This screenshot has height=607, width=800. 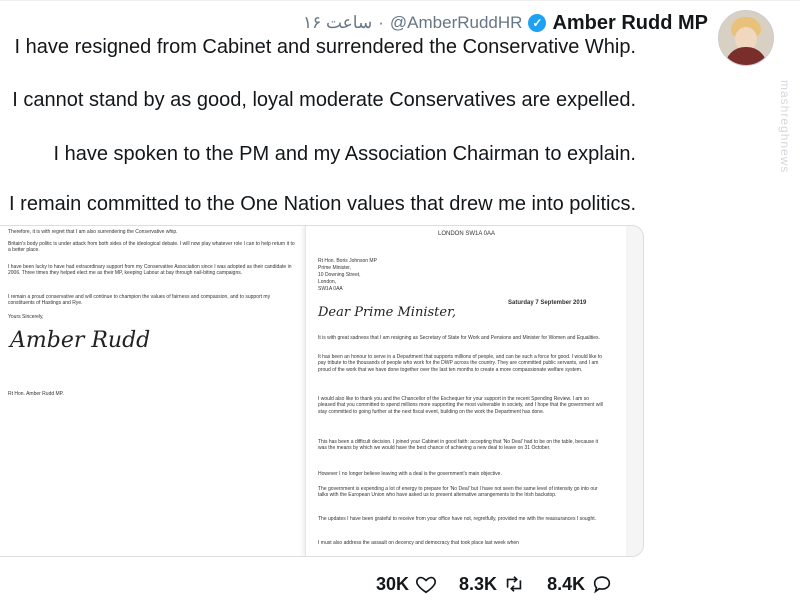 I want to click on reply-action: 8.4K, so click(x=580, y=584).